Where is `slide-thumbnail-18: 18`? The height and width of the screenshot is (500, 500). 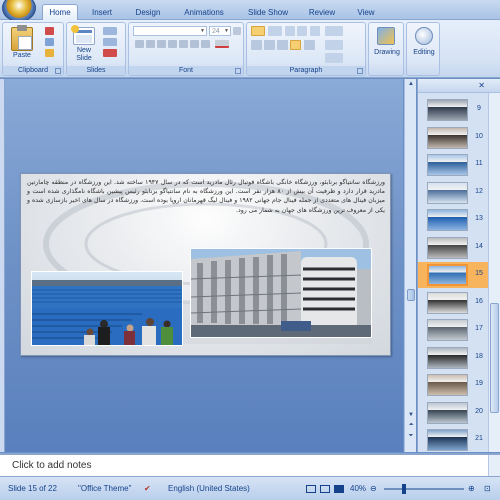
slide-thumbnail-18: 18 is located at coordinates (453, 358).